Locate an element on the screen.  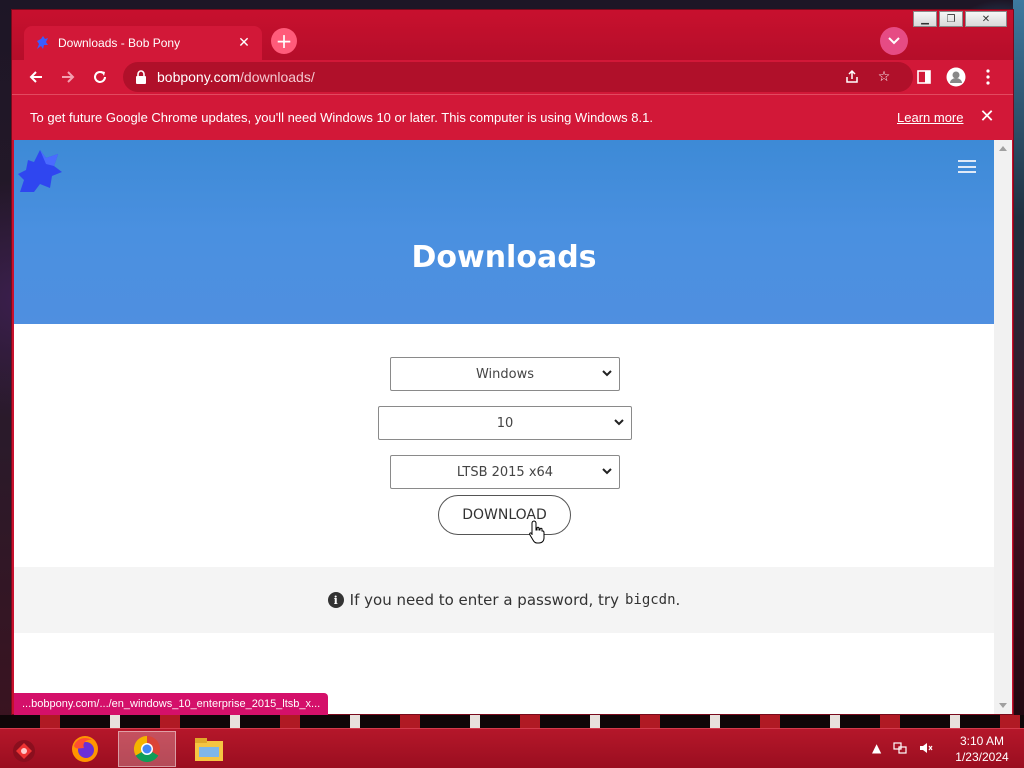
taskbar-clock: 3:10 AM 1/23/2024 is located at coordinates (982, 749).